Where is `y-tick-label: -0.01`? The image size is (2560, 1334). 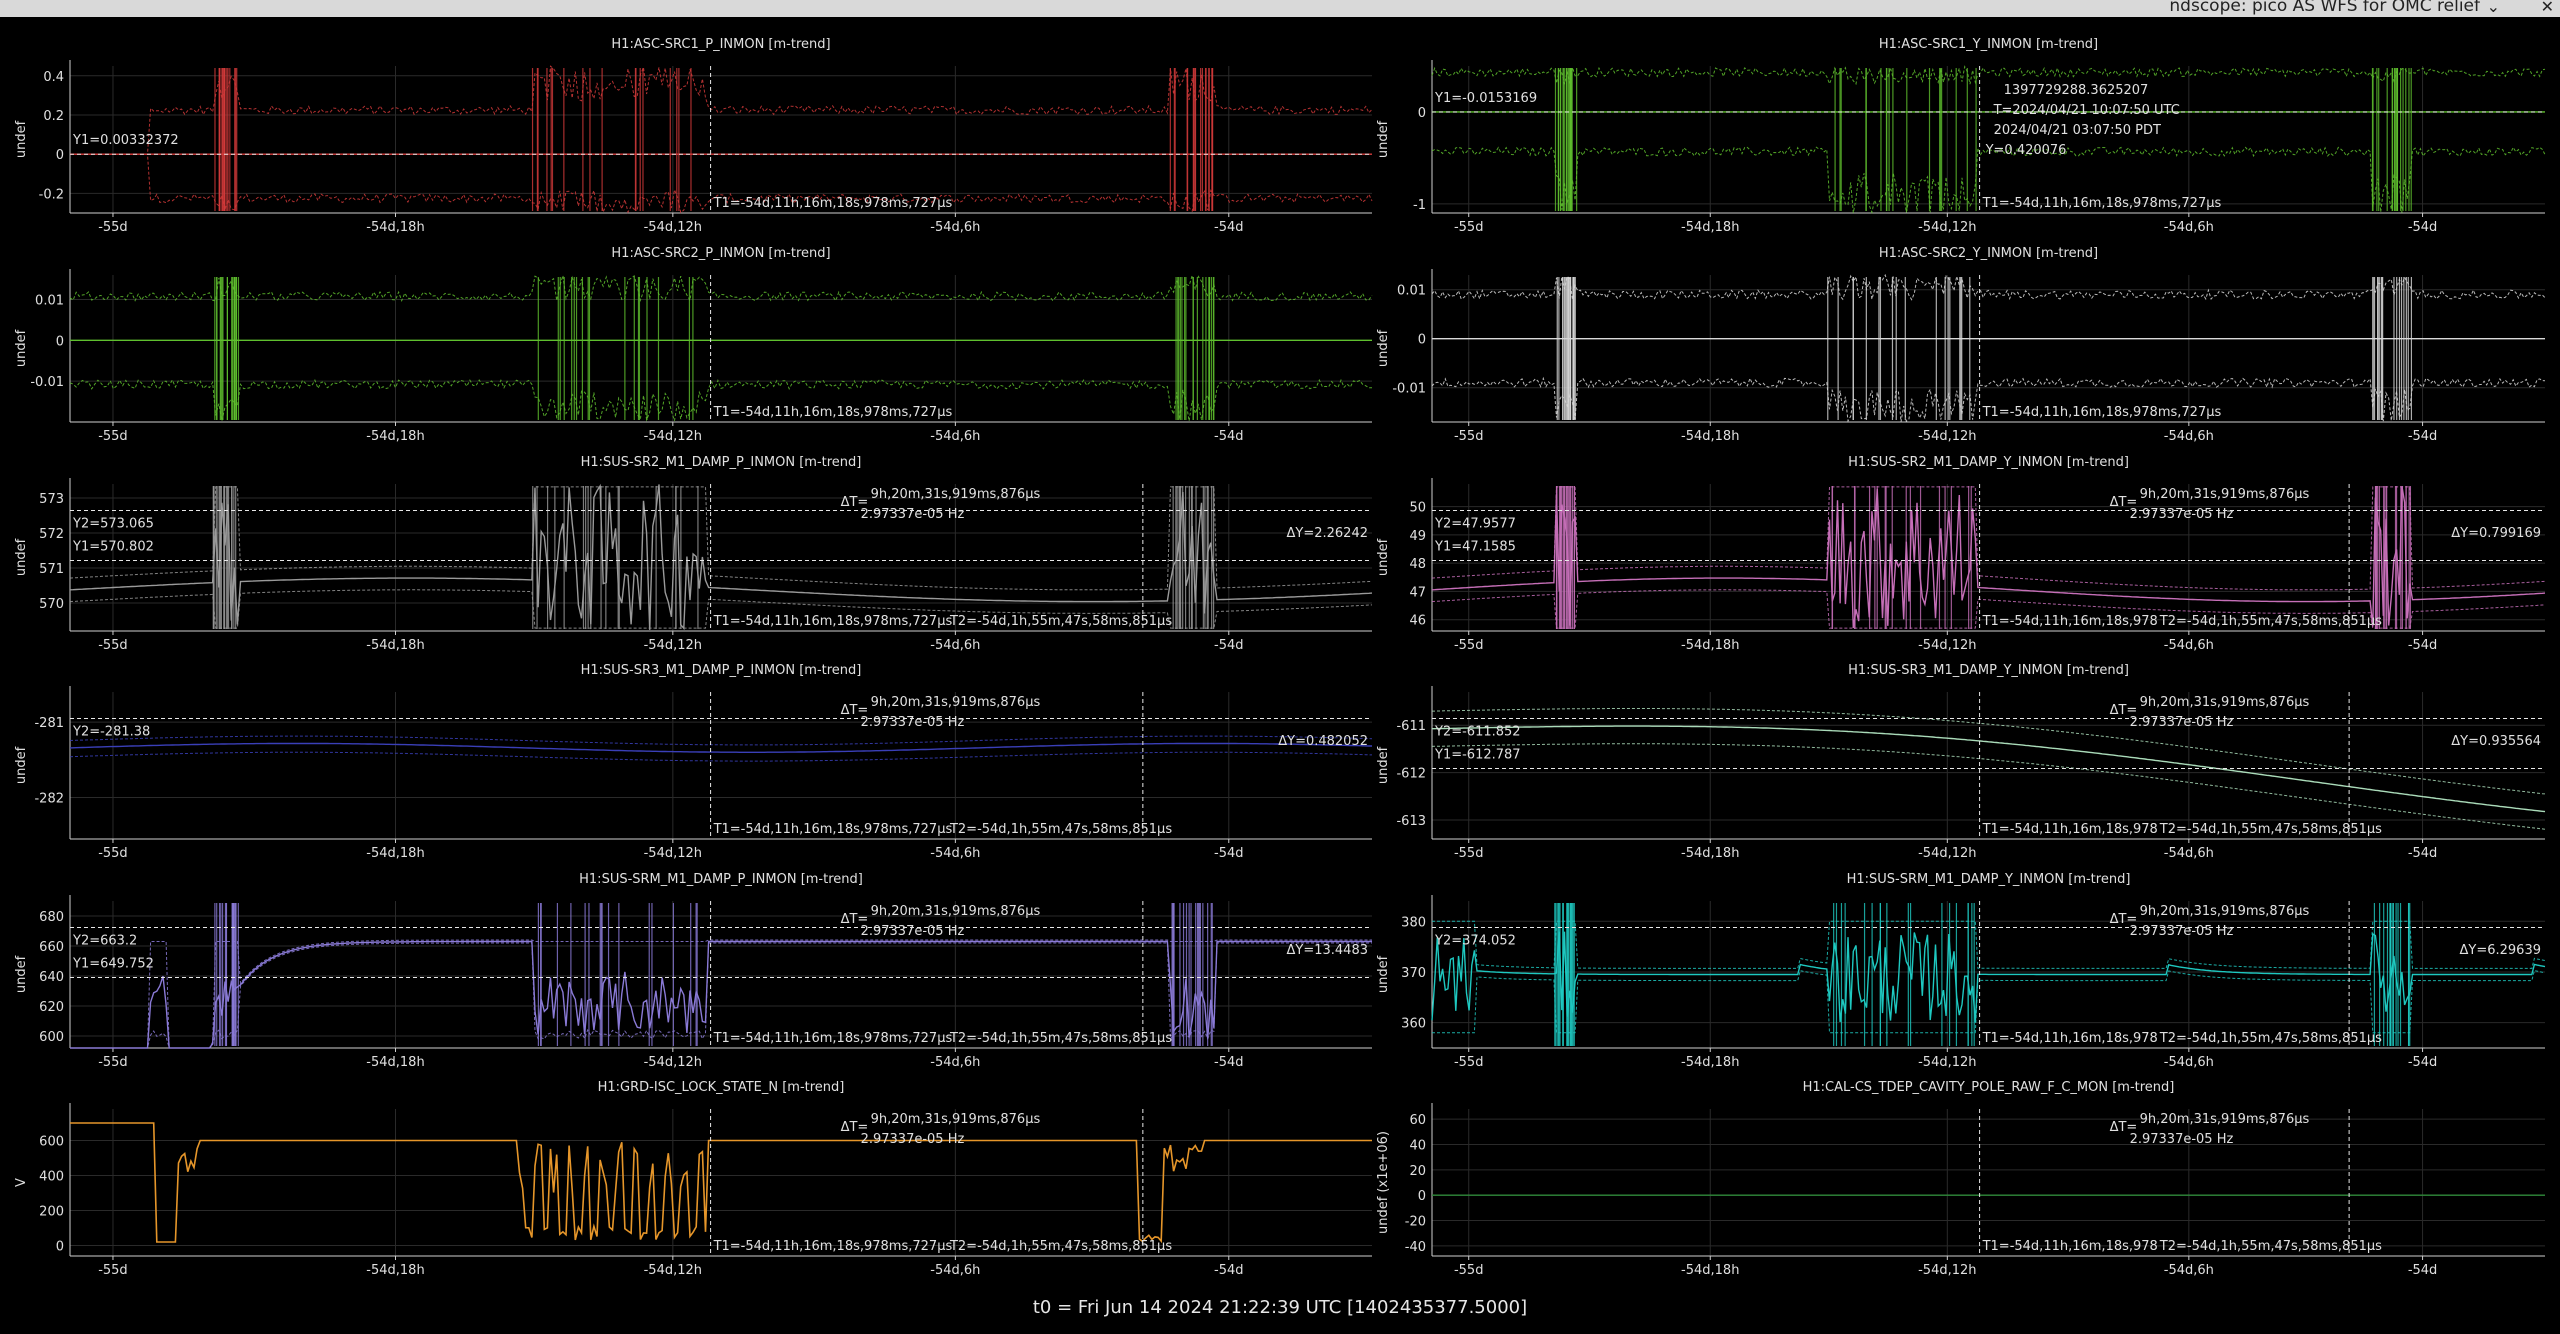 y-tick-label: -0.01 is located at coordinates (1409, 389).